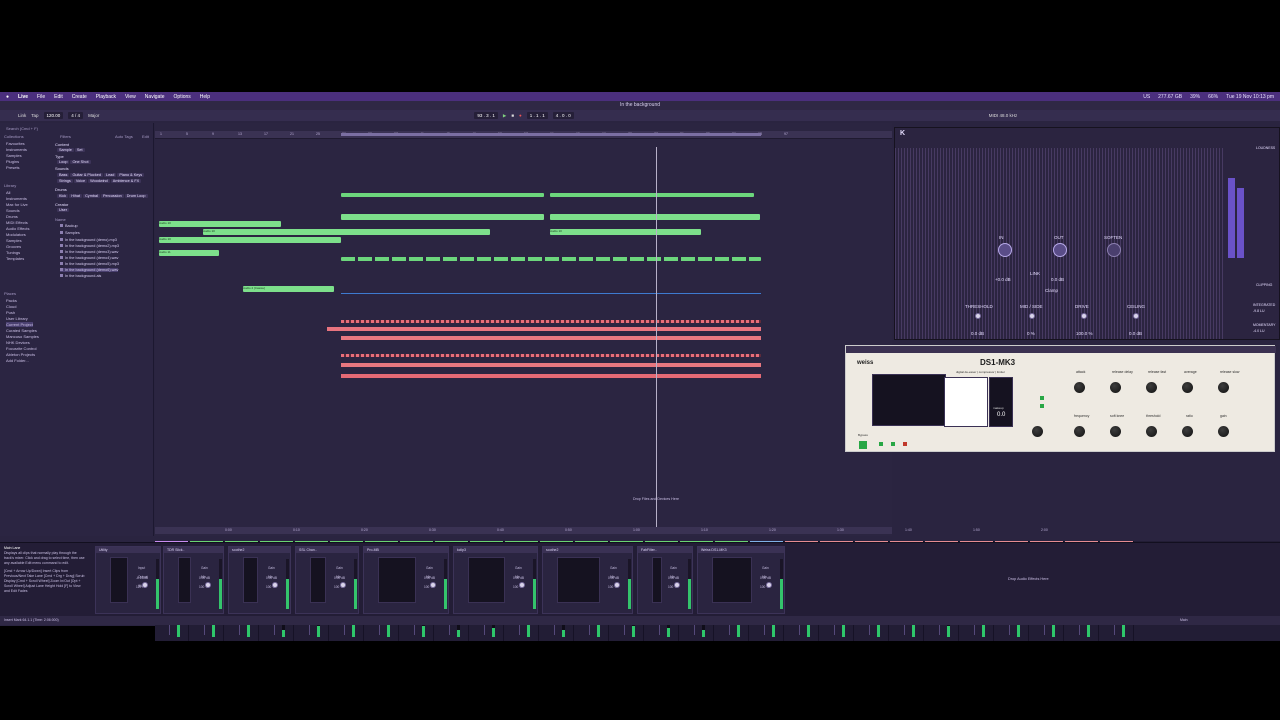  What do you see at coordinates (1084, 316) in the screenshot?
I see `drive-knob` at bounding box center [1084, 316].